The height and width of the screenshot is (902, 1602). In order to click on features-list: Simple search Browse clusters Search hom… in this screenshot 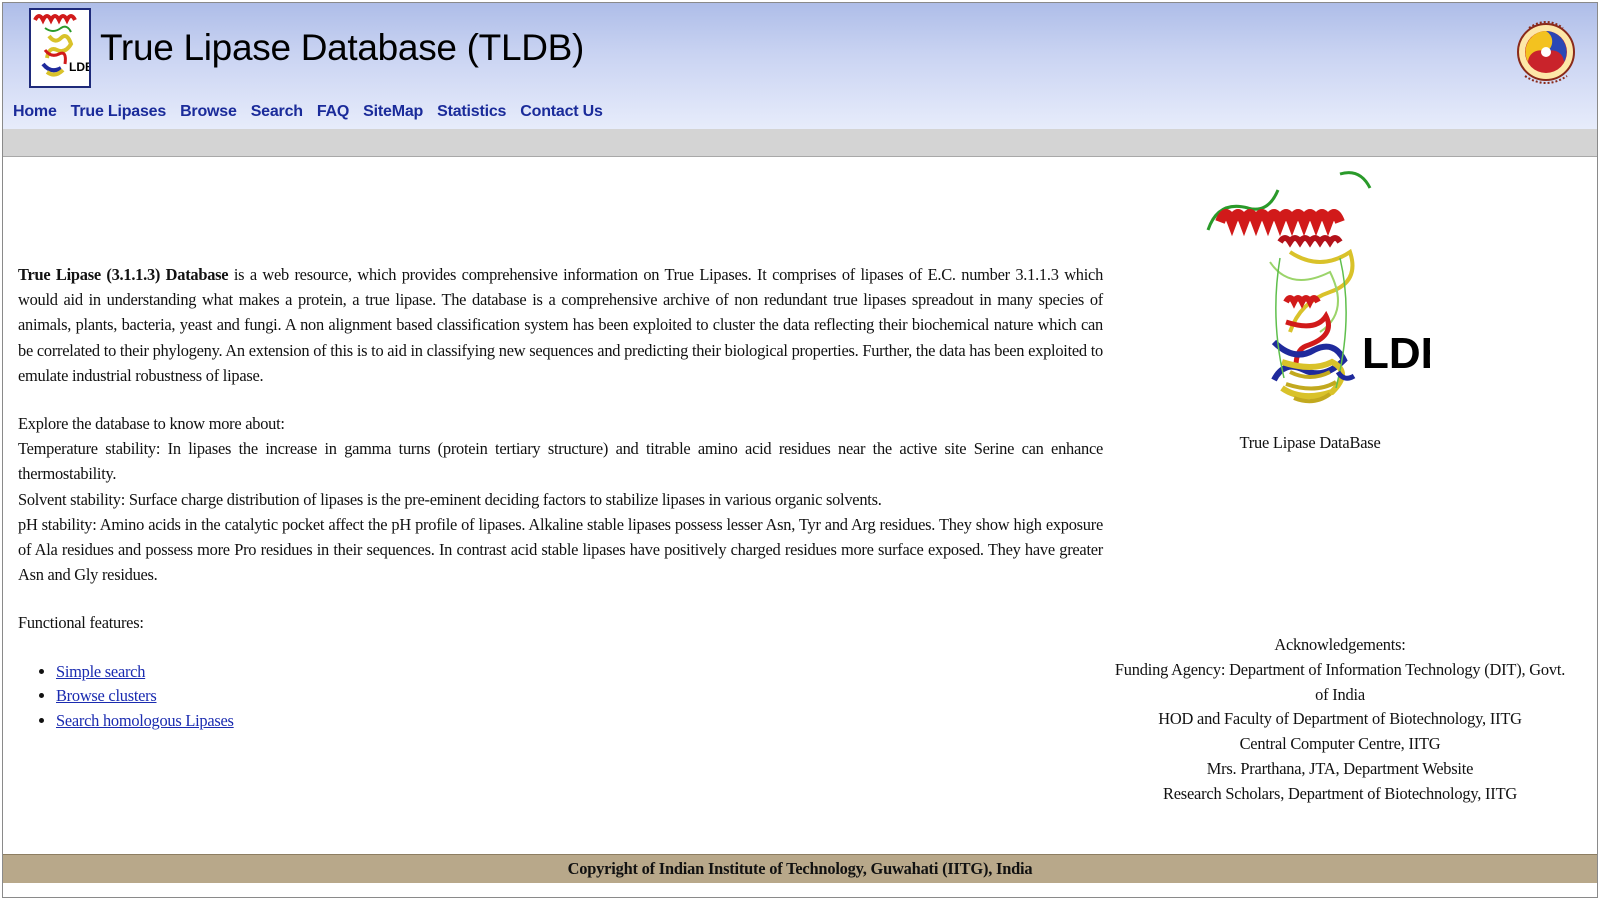, I will do `click(560, 697)`.